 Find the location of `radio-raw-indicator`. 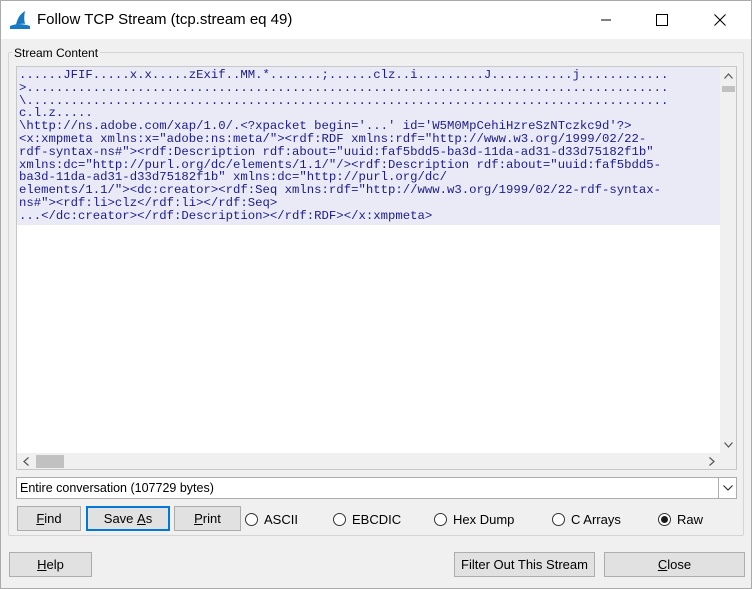

radio-raw-indicator is located at coordinates (664, 519).